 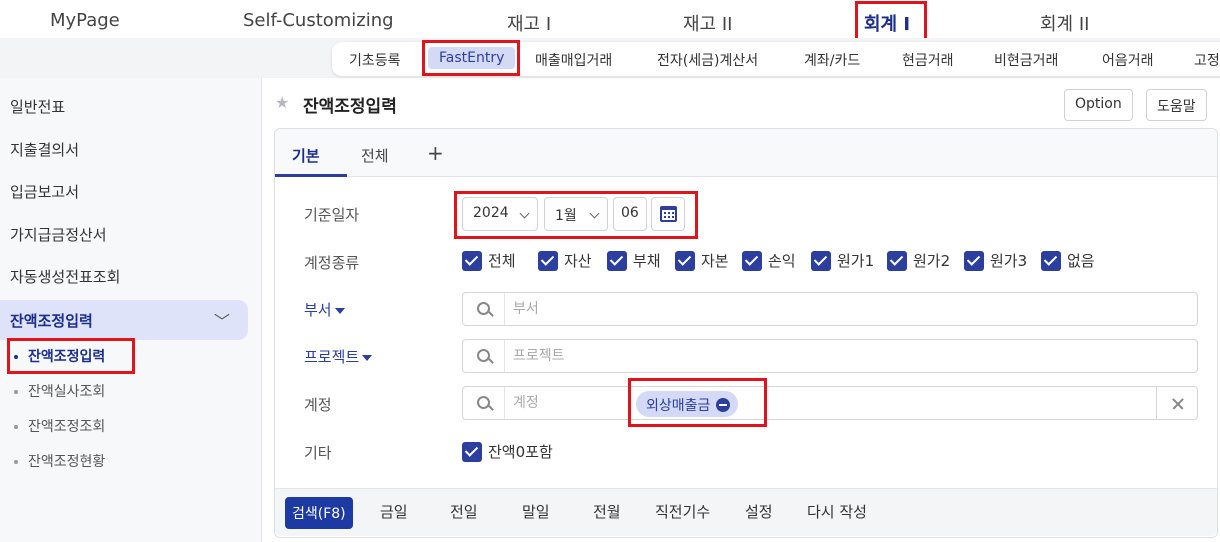 What do you see at coordinates (702, 261) in the screenshot?
I see `checkbox-equity: 자본` at bounding box center [702, 261].